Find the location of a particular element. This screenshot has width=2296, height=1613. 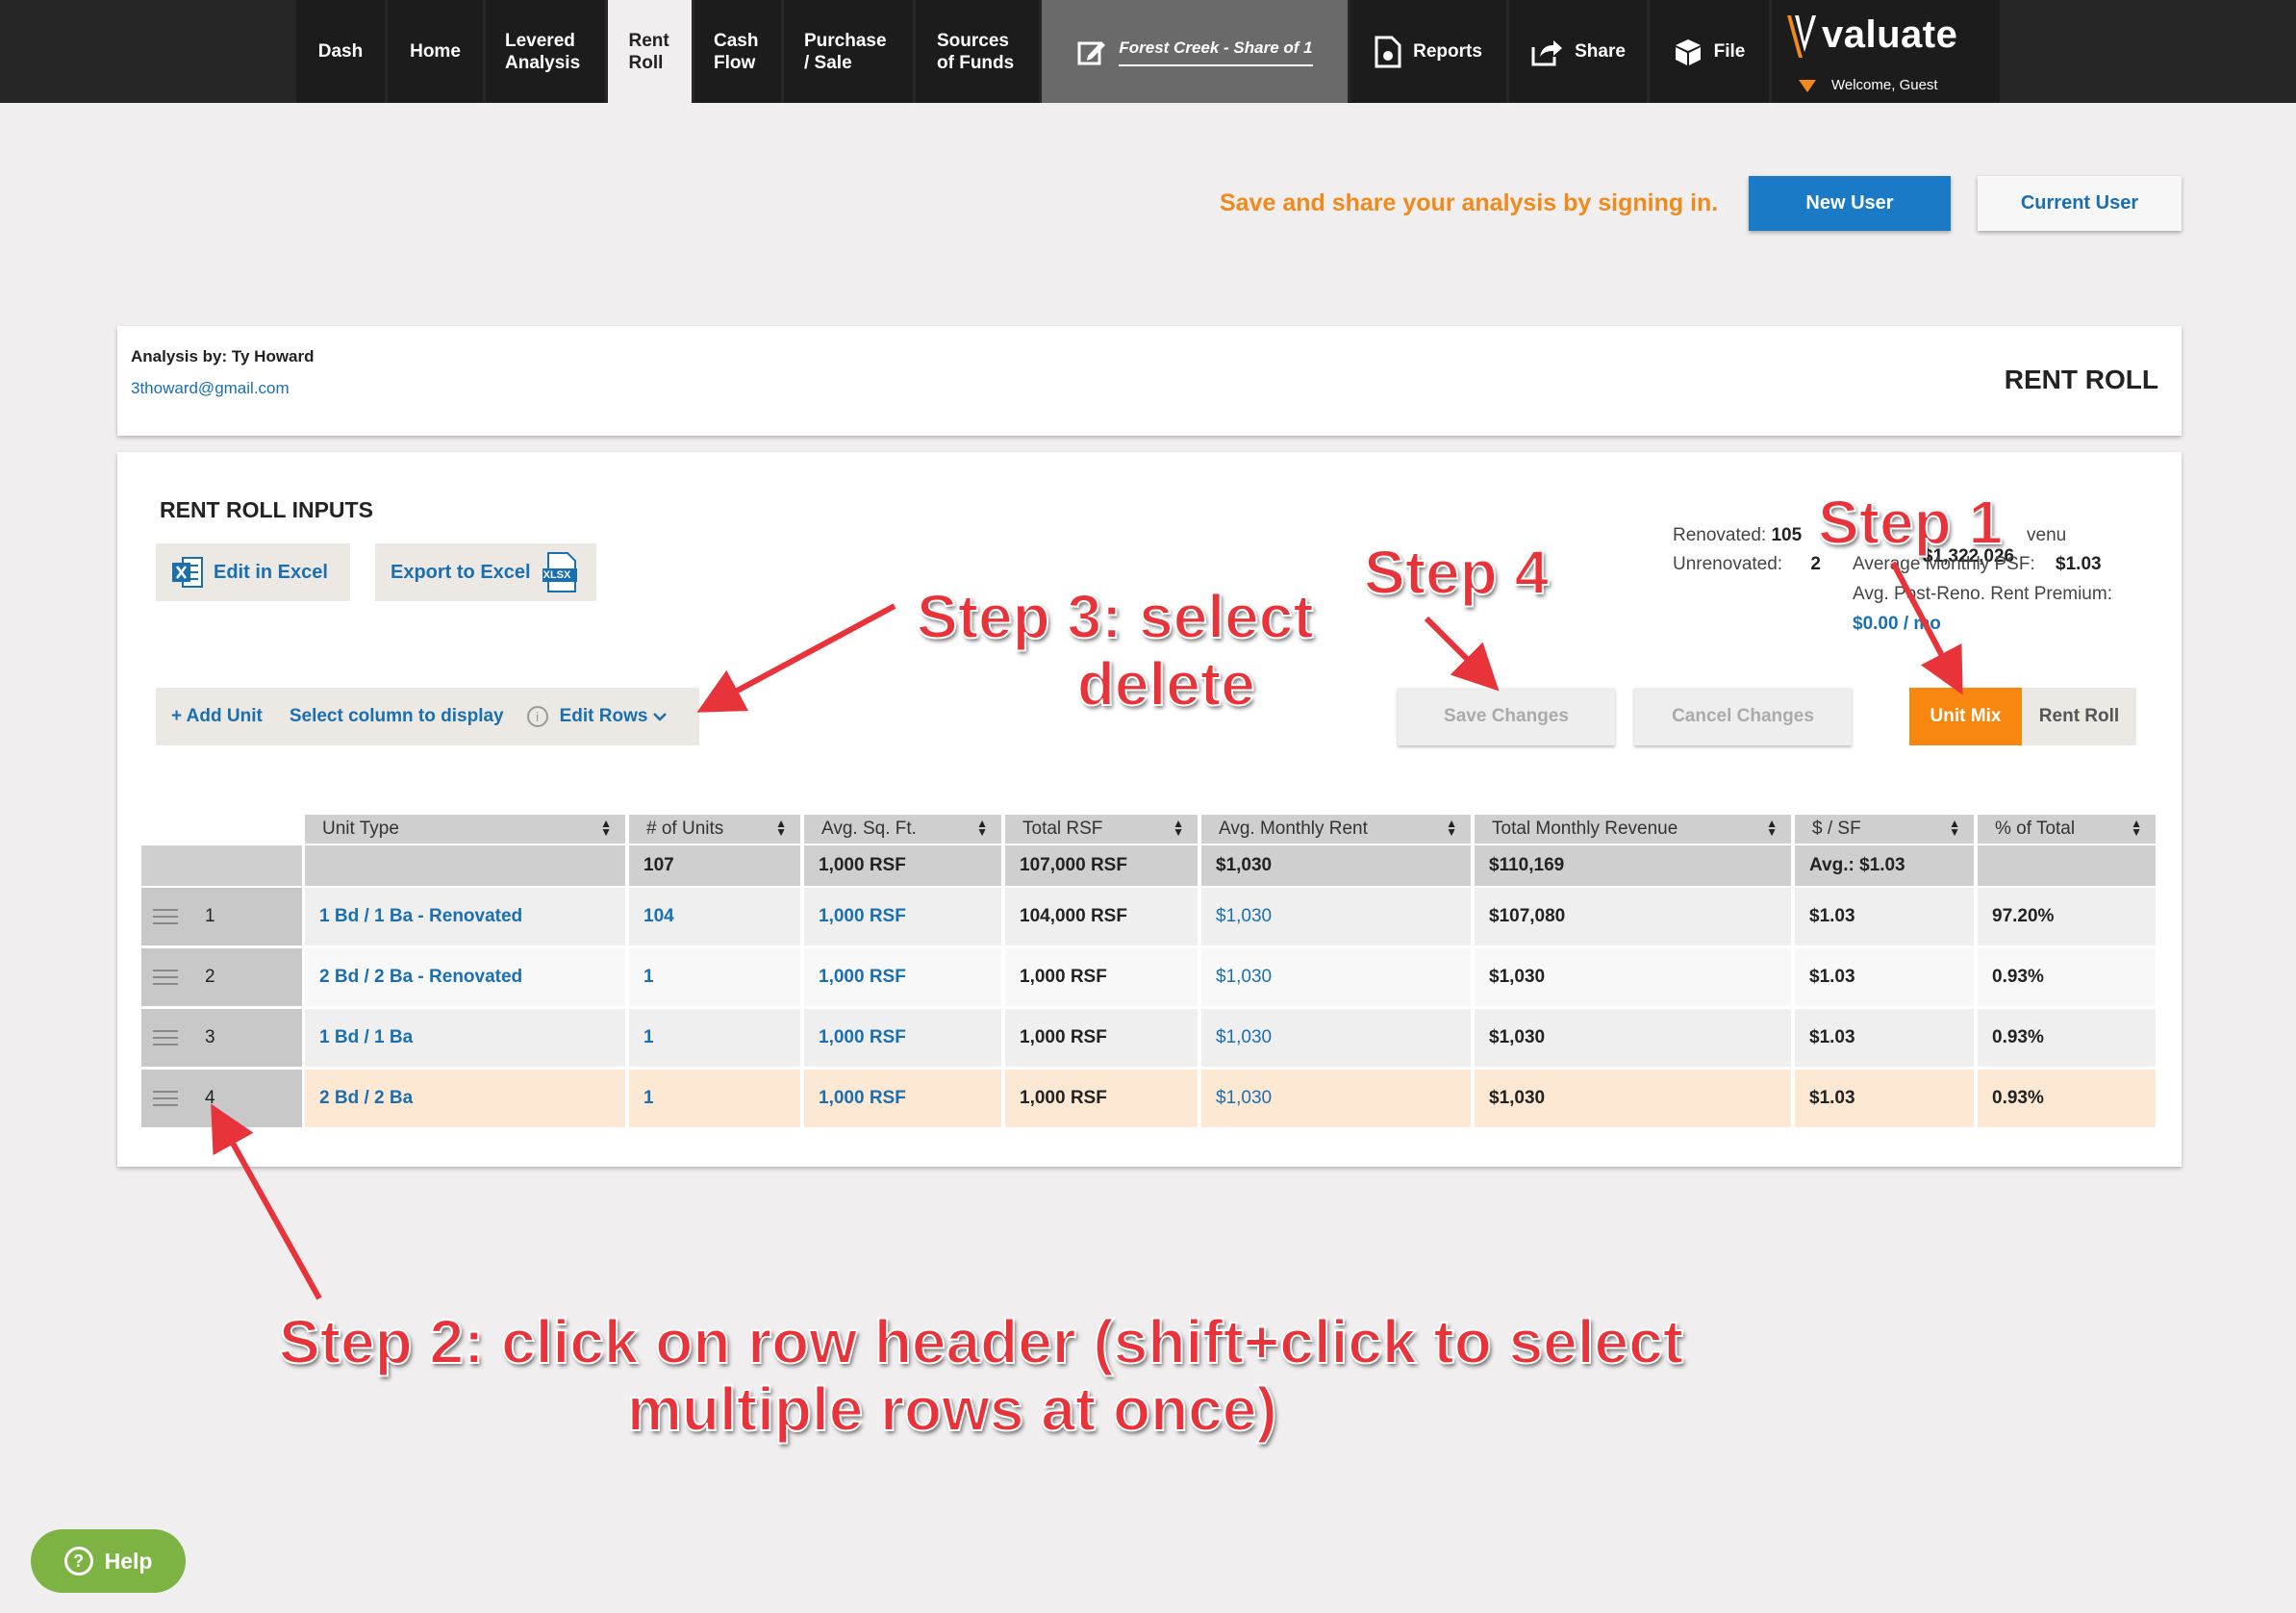

annotation-line: delete is located at coordinates (1166, 683).